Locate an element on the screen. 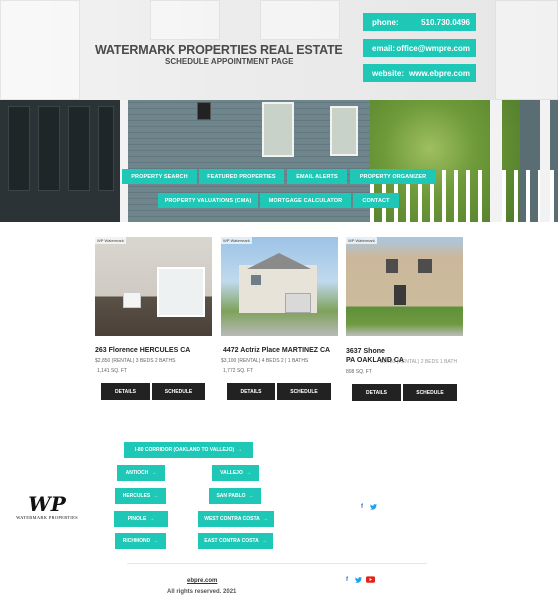 Image resolution: width=558 pixels, height=600 pixels. link-label: VALLEJO is located at coordinates (231, 473).